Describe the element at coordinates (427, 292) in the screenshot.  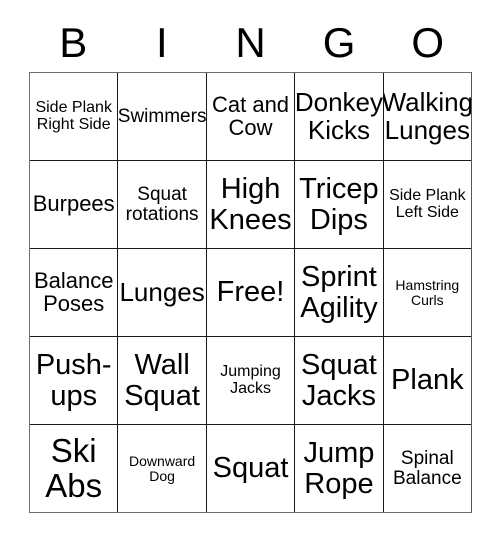
I see `bingo-cell: Hamstring Curls` at that location.